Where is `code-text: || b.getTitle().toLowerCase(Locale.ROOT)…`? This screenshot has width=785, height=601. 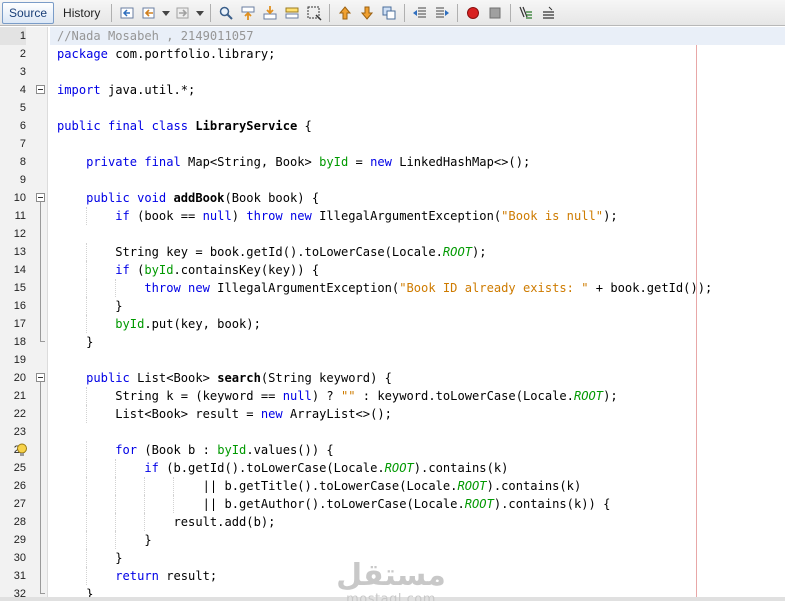
code-text: || b.getTitle().toLowerCase(Locale.ROOT)… is located at coordinates (417, 486).